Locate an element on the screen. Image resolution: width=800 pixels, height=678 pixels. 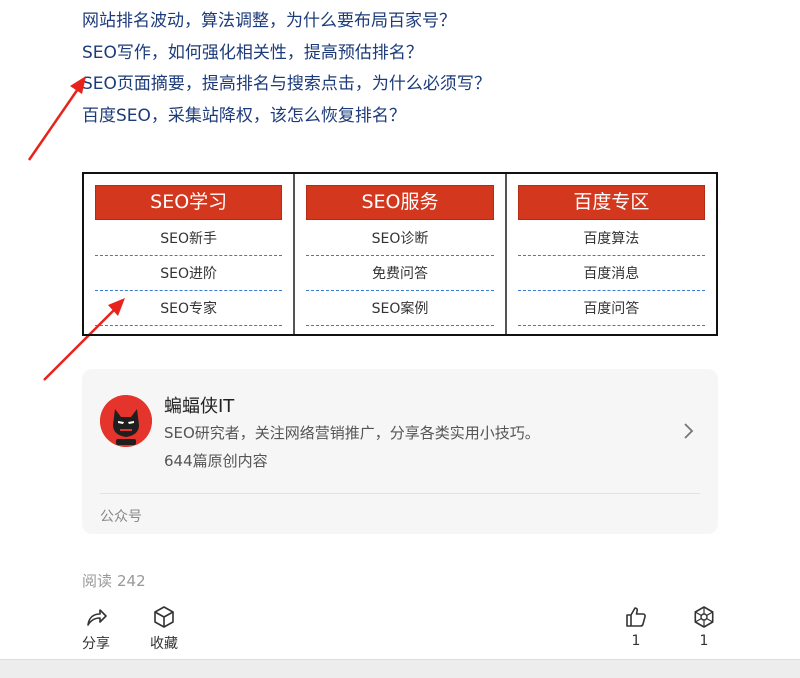
thumbs-up-icon is located at coordinates (636, 617).